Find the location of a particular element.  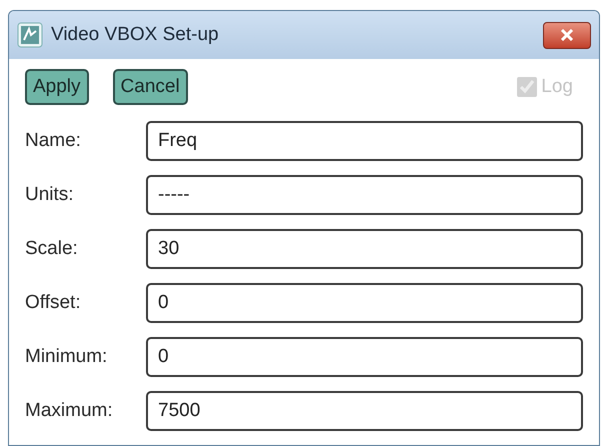

field-label: Units: is located at coordinates (50, 194).